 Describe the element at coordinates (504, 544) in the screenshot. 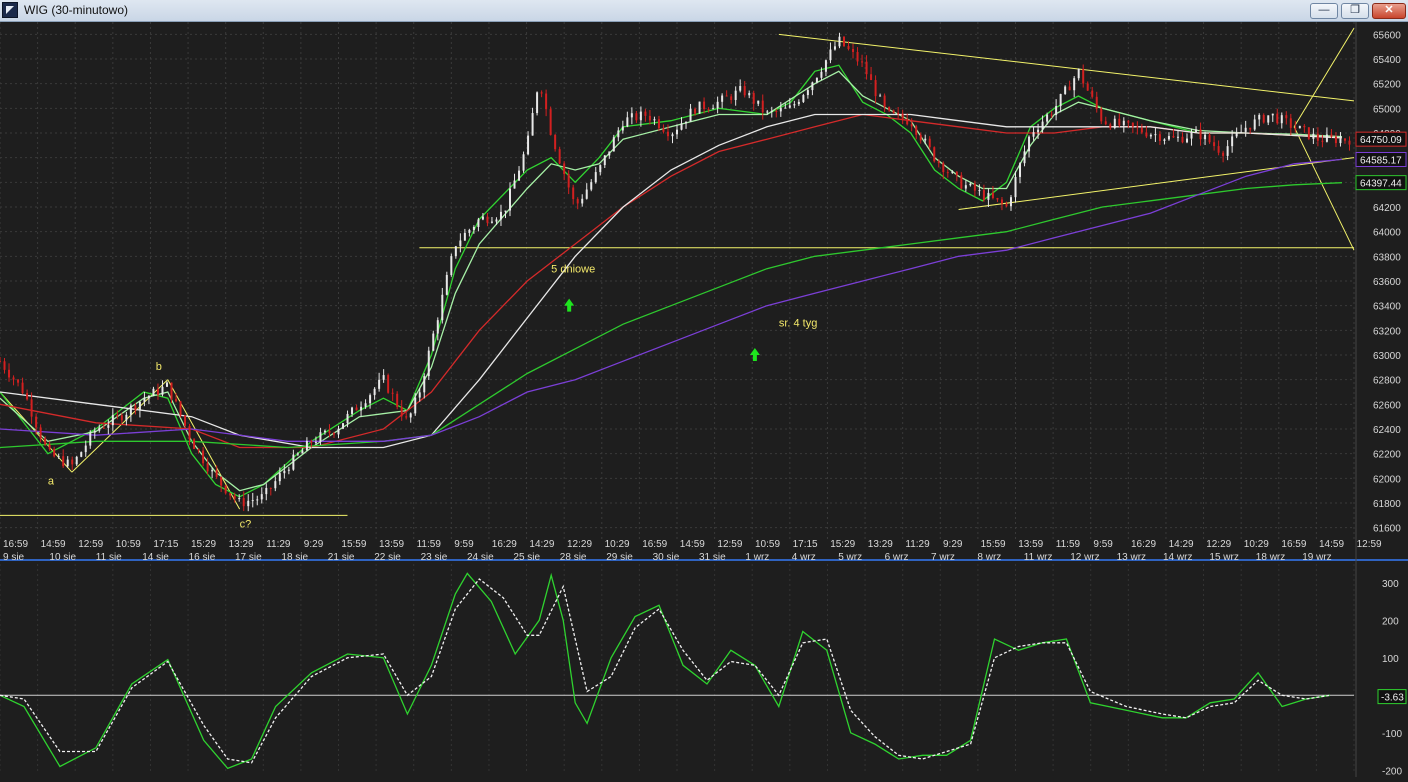

I see `time-tick-label: 16:29` at that location.